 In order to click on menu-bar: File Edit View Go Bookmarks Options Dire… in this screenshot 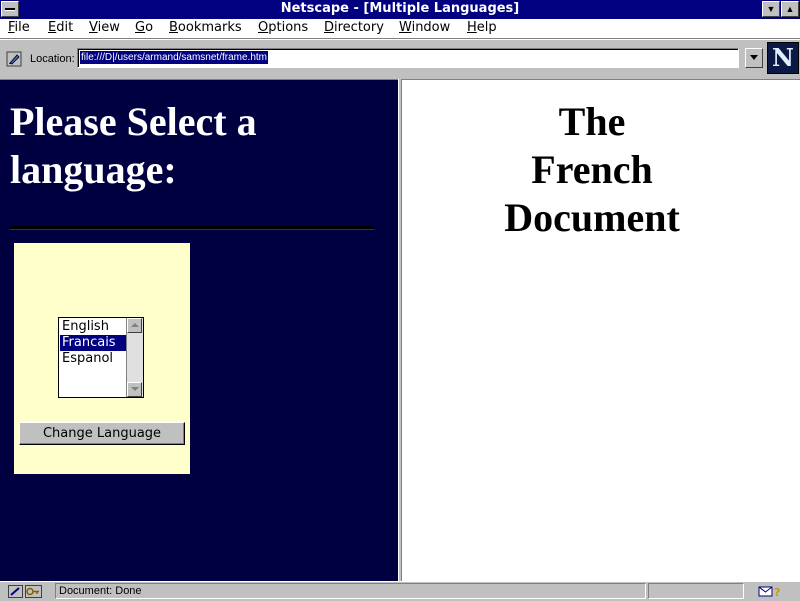, I will do `click(400, 29)`.